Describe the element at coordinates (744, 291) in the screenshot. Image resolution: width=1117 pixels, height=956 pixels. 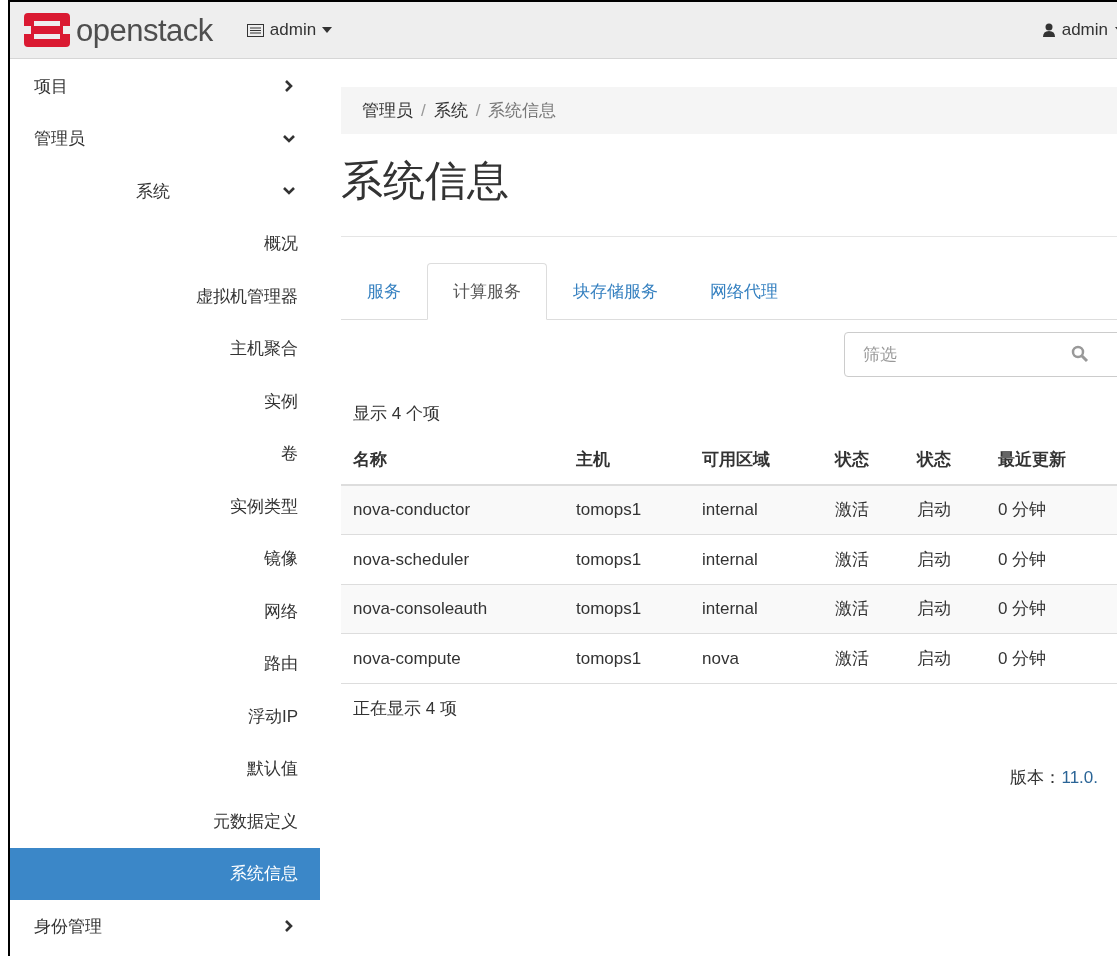
I see `tab: 网络代理` at that location.